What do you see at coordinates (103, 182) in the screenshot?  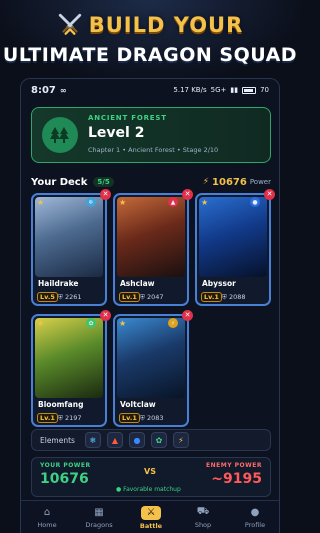 I see `deck-count-badge: 5/5` at bounding box center [103, 182].